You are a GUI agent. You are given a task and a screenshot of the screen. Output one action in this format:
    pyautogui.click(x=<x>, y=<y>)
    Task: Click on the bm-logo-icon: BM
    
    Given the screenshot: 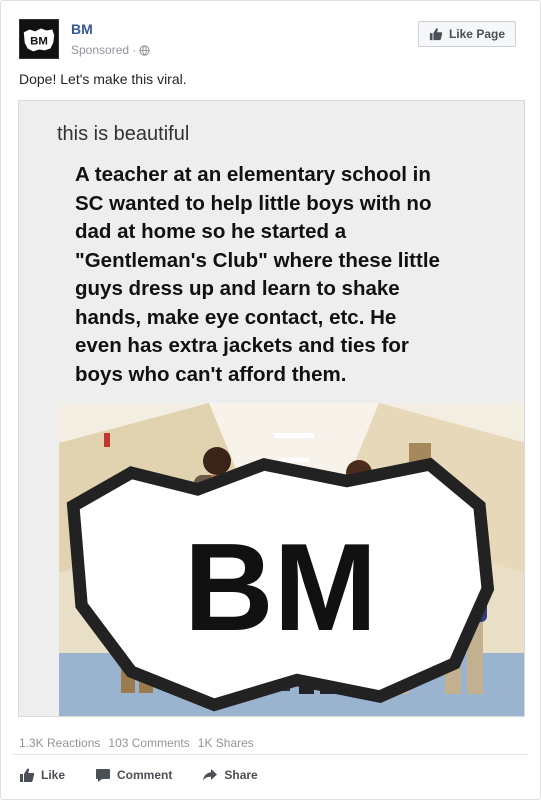 What is the action you would take?
    pyautogui.click(x=39, y=40)
    